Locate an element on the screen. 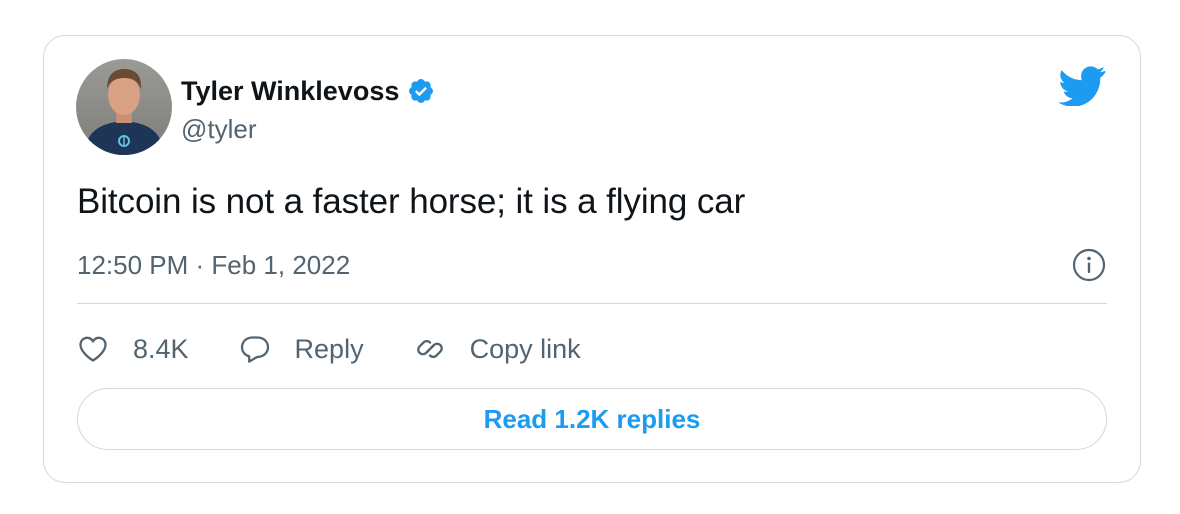  speech-bubble-icon is located at coordinates (254, 349).